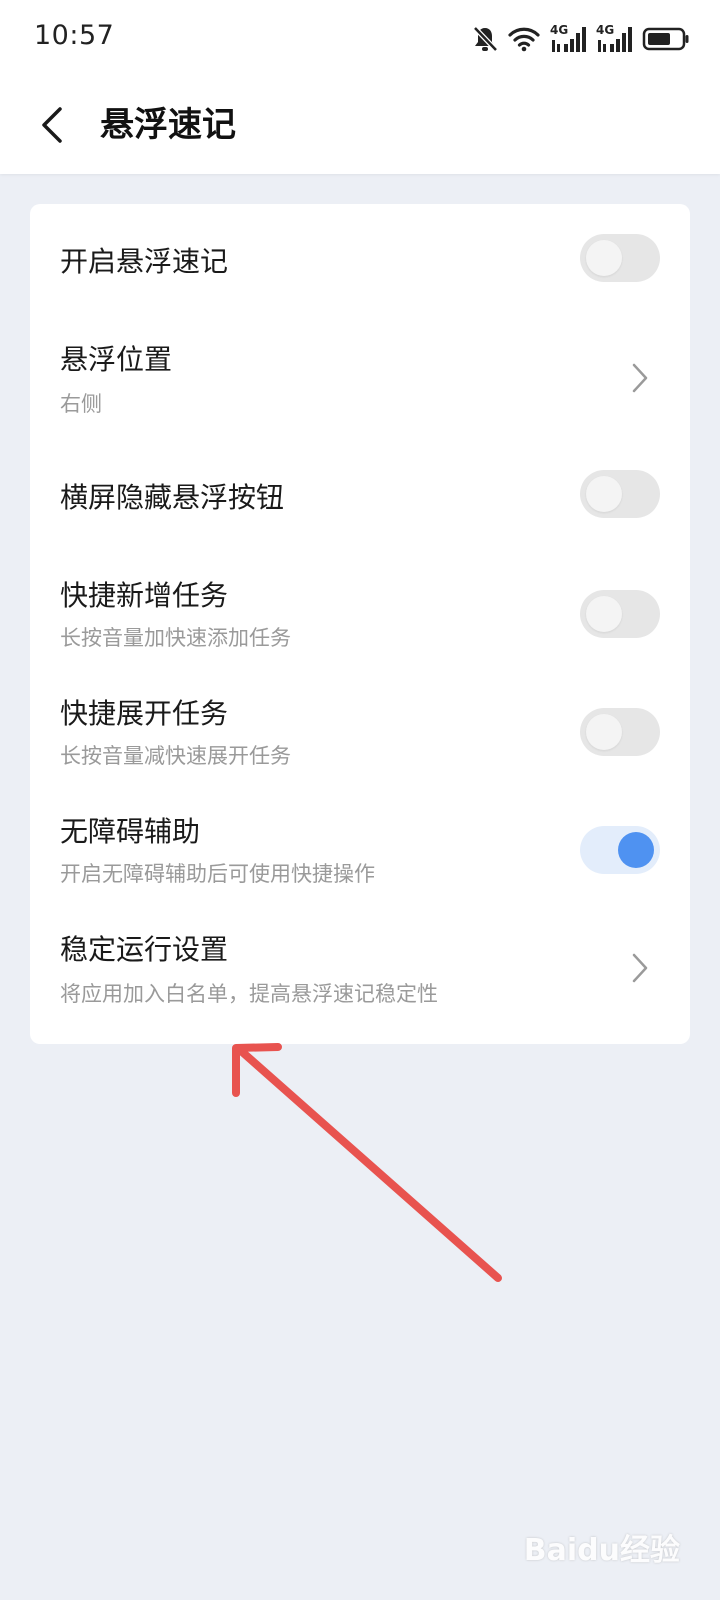 The width and height of the screenshot is (720, 1600). Describe the element at coordinates (360, 733) in the screenshot. I see `setting-quick-expand-task: 快捷展开任务 长按音量减快速展开任务` at that location.